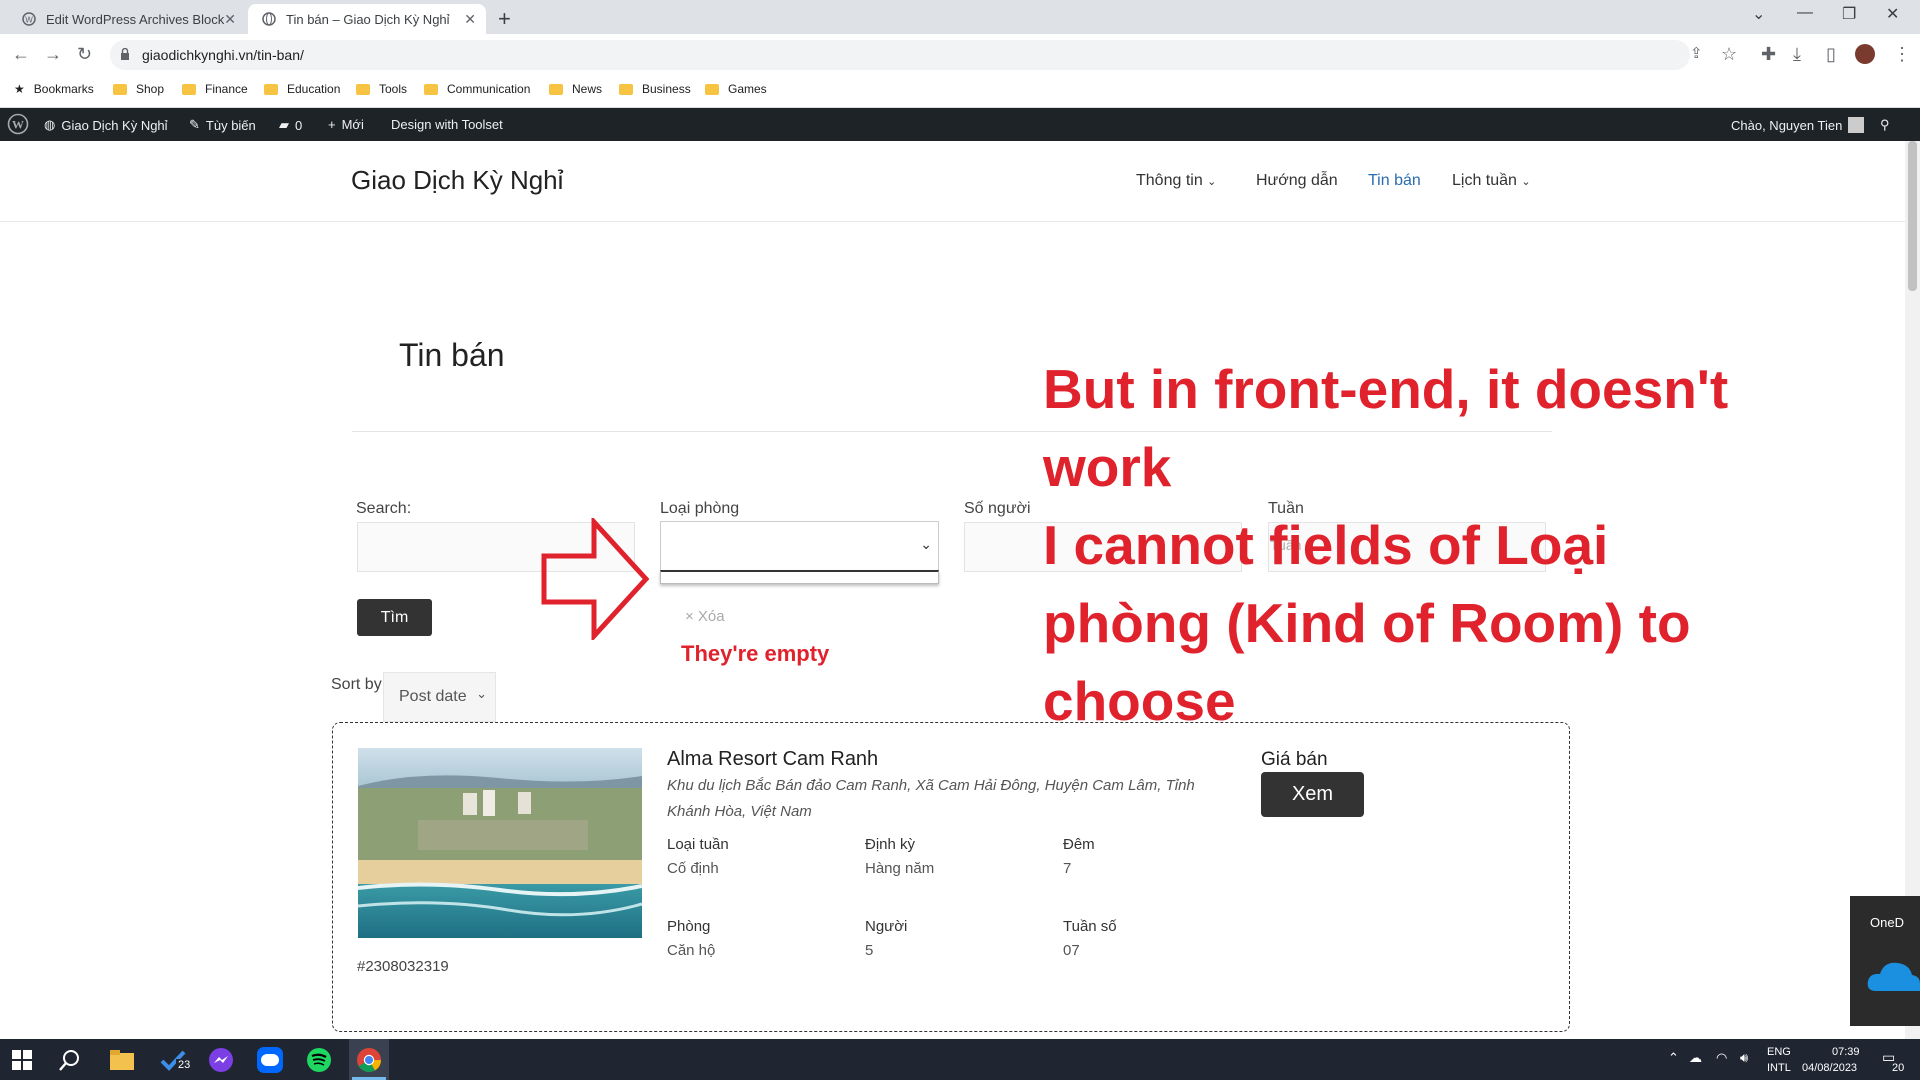 The width and height of the screenshot is (1920, 1080). I want to click on tab-search-icon: ⌄, so click(1758, 14).